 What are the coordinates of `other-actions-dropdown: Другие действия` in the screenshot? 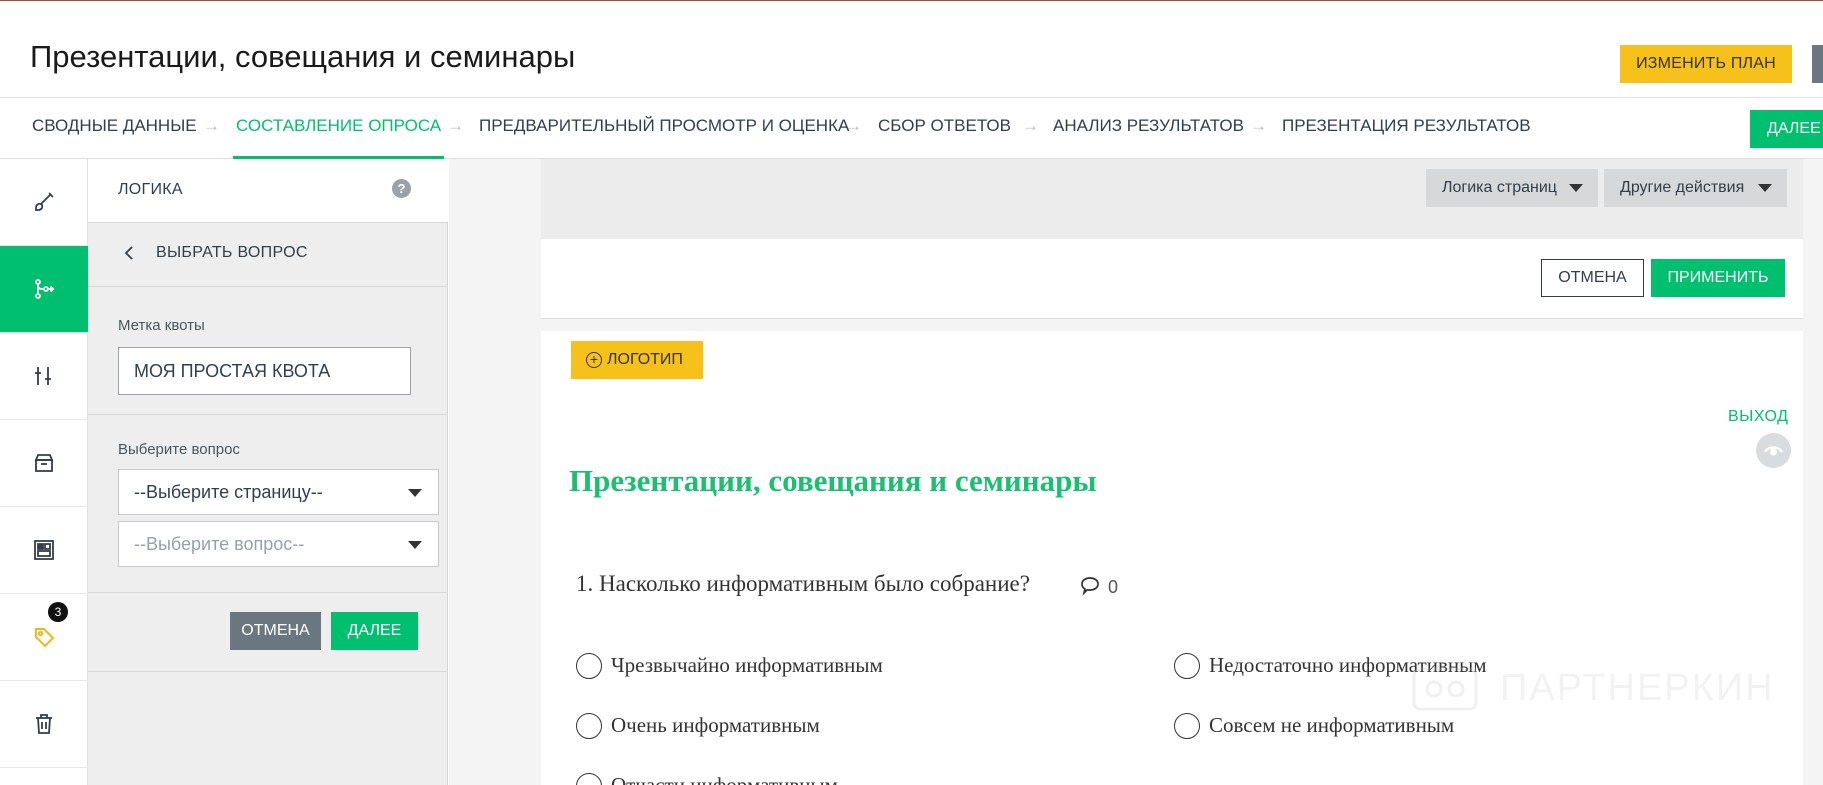 It's located at (1695, 188).